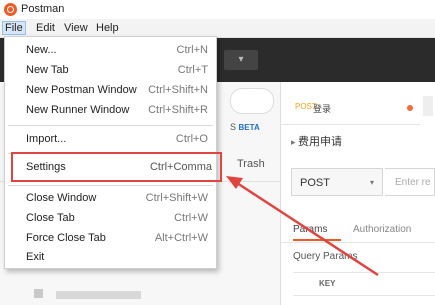 This screenshot has height=305, width=435. What do you see at coordinates (413, 182) in the screenshot?
I see `url-placeholder: Enter re` at bounding box center [413, 182].